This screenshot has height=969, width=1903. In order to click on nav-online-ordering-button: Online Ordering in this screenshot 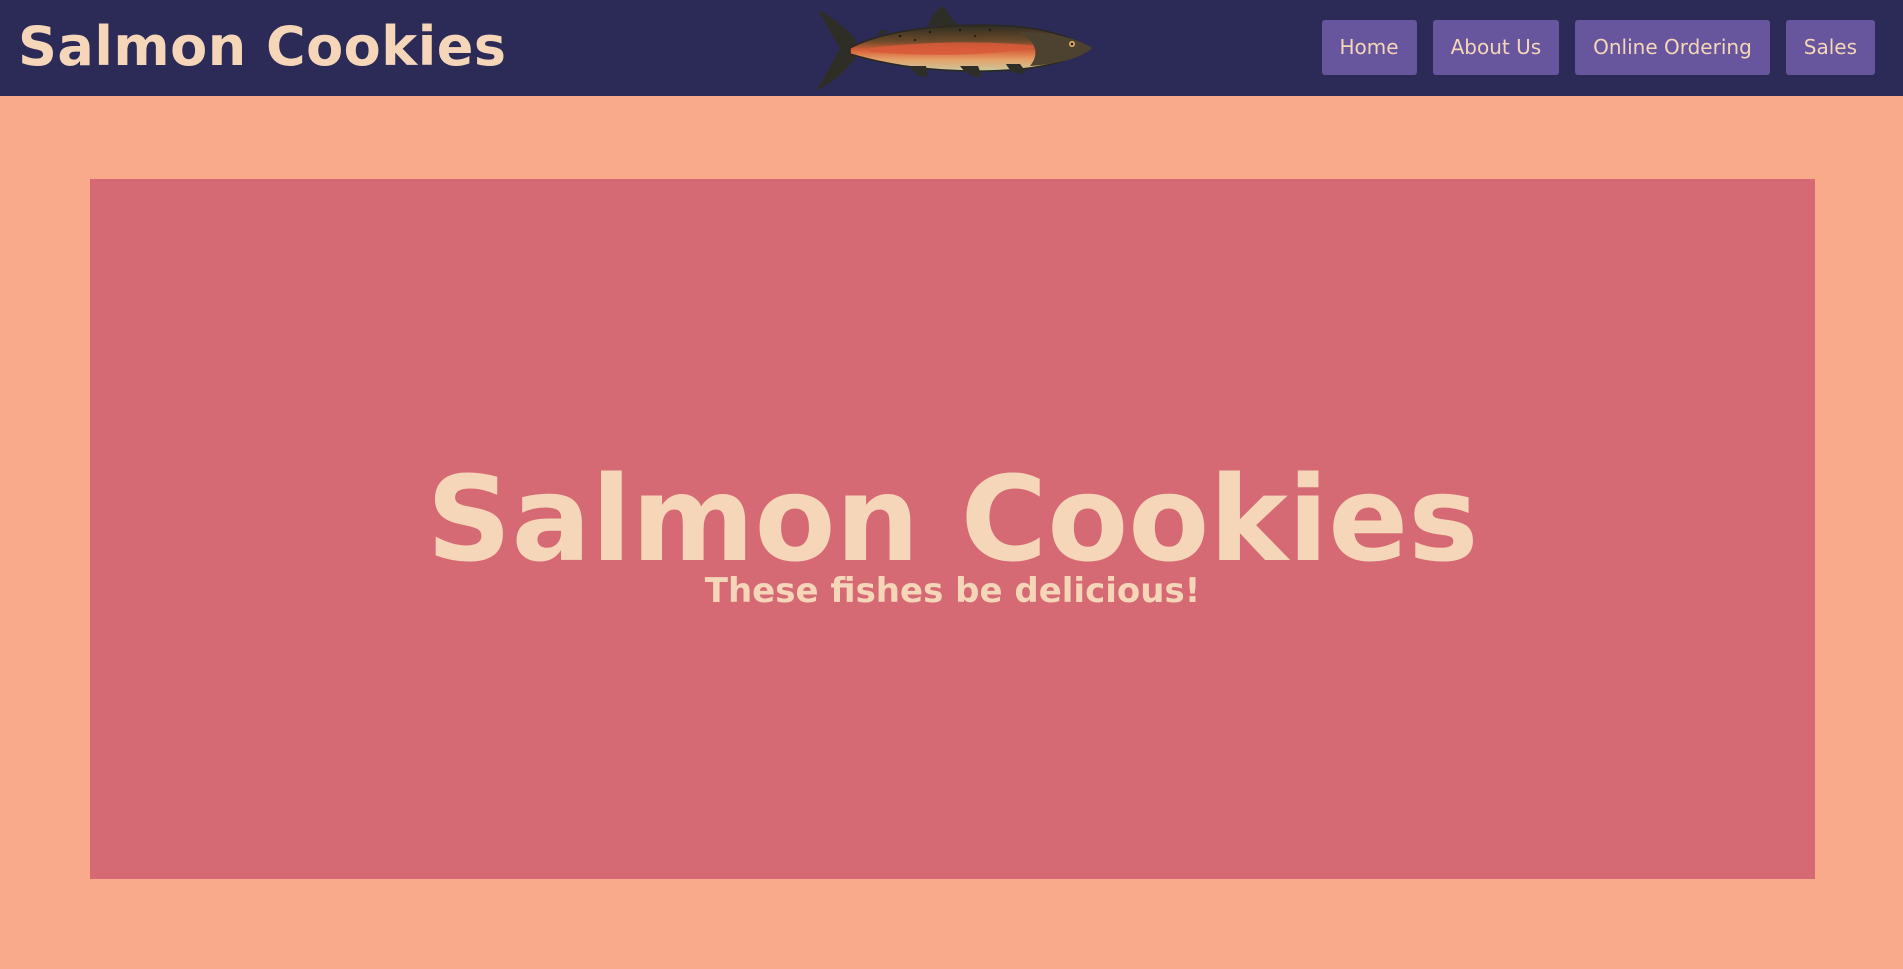, I will do `click(1672, 47)`.